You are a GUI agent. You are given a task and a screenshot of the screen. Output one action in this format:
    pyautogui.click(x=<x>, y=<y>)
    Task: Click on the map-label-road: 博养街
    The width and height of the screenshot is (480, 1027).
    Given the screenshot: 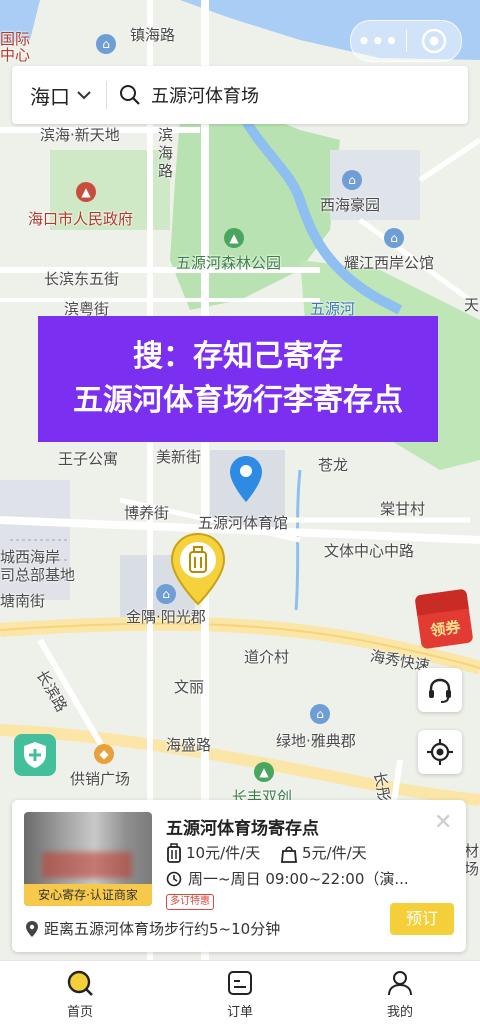 What is the action you would take?
    pyautogui.click(x=147, y=513)
    